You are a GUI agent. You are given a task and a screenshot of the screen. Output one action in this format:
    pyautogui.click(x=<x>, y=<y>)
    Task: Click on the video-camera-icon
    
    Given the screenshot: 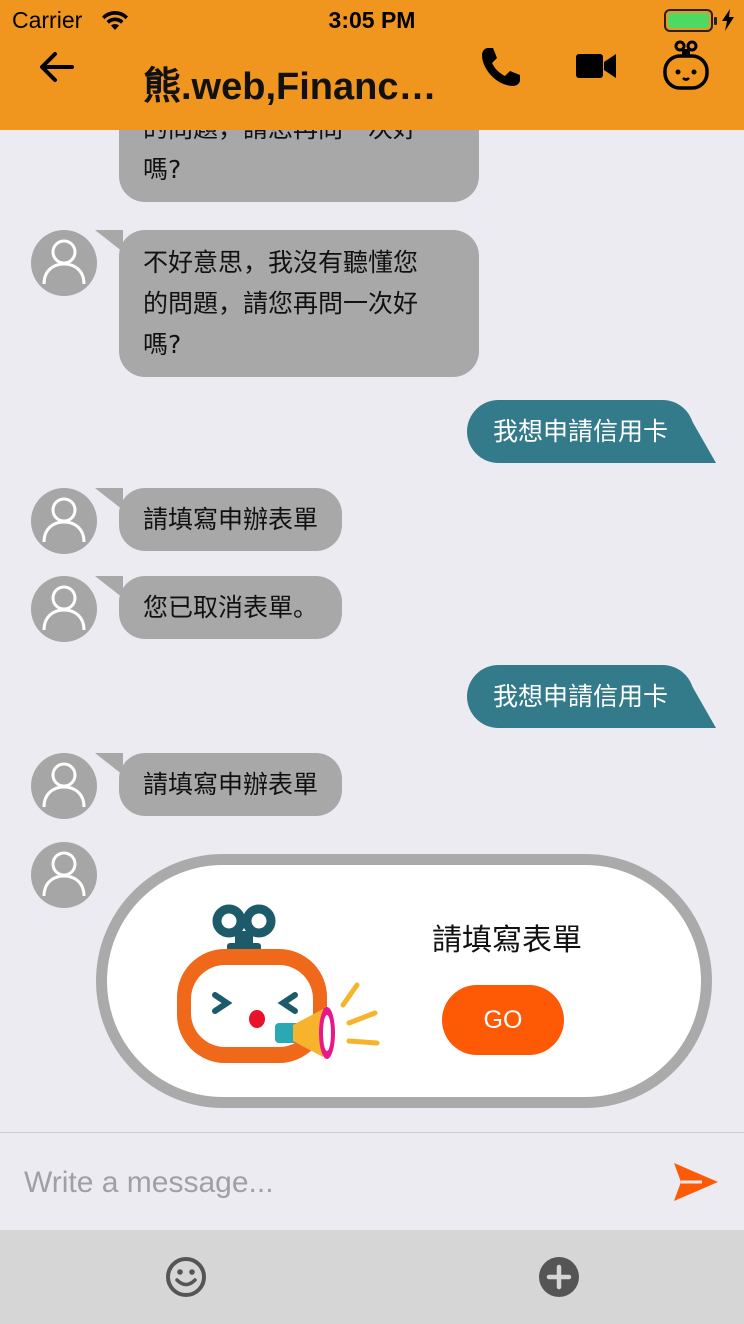 What is the action you would take?
    pyautogui.click(x=596, y=66)
    